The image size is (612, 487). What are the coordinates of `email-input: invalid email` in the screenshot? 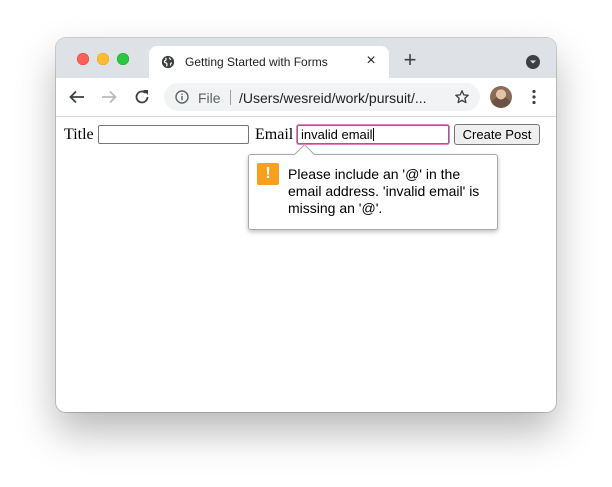 It's located at (373, 134).